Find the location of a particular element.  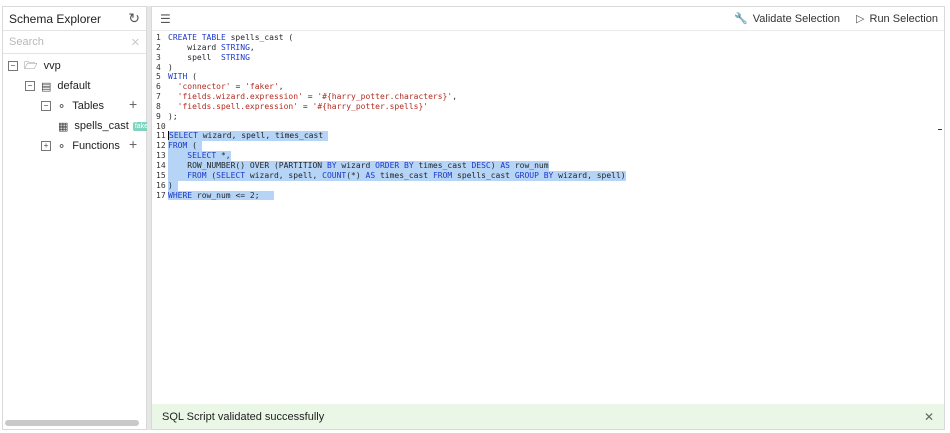

line-number: 16 is located at coordinates (161, 185).